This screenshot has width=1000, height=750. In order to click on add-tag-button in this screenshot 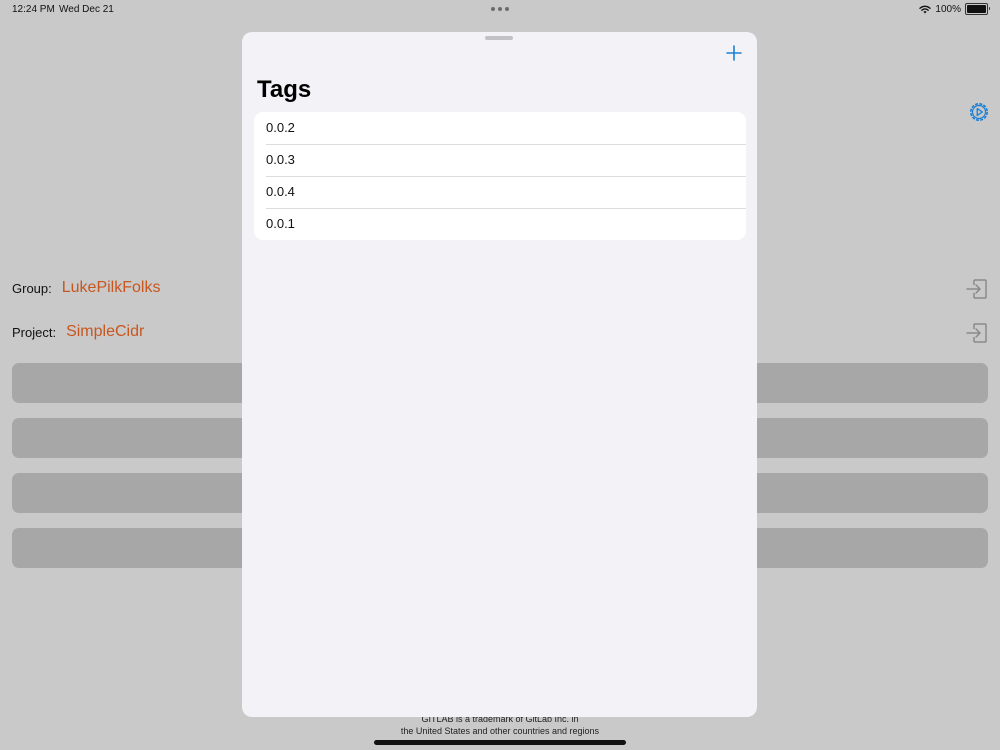, I will do `click(734, 53)`.